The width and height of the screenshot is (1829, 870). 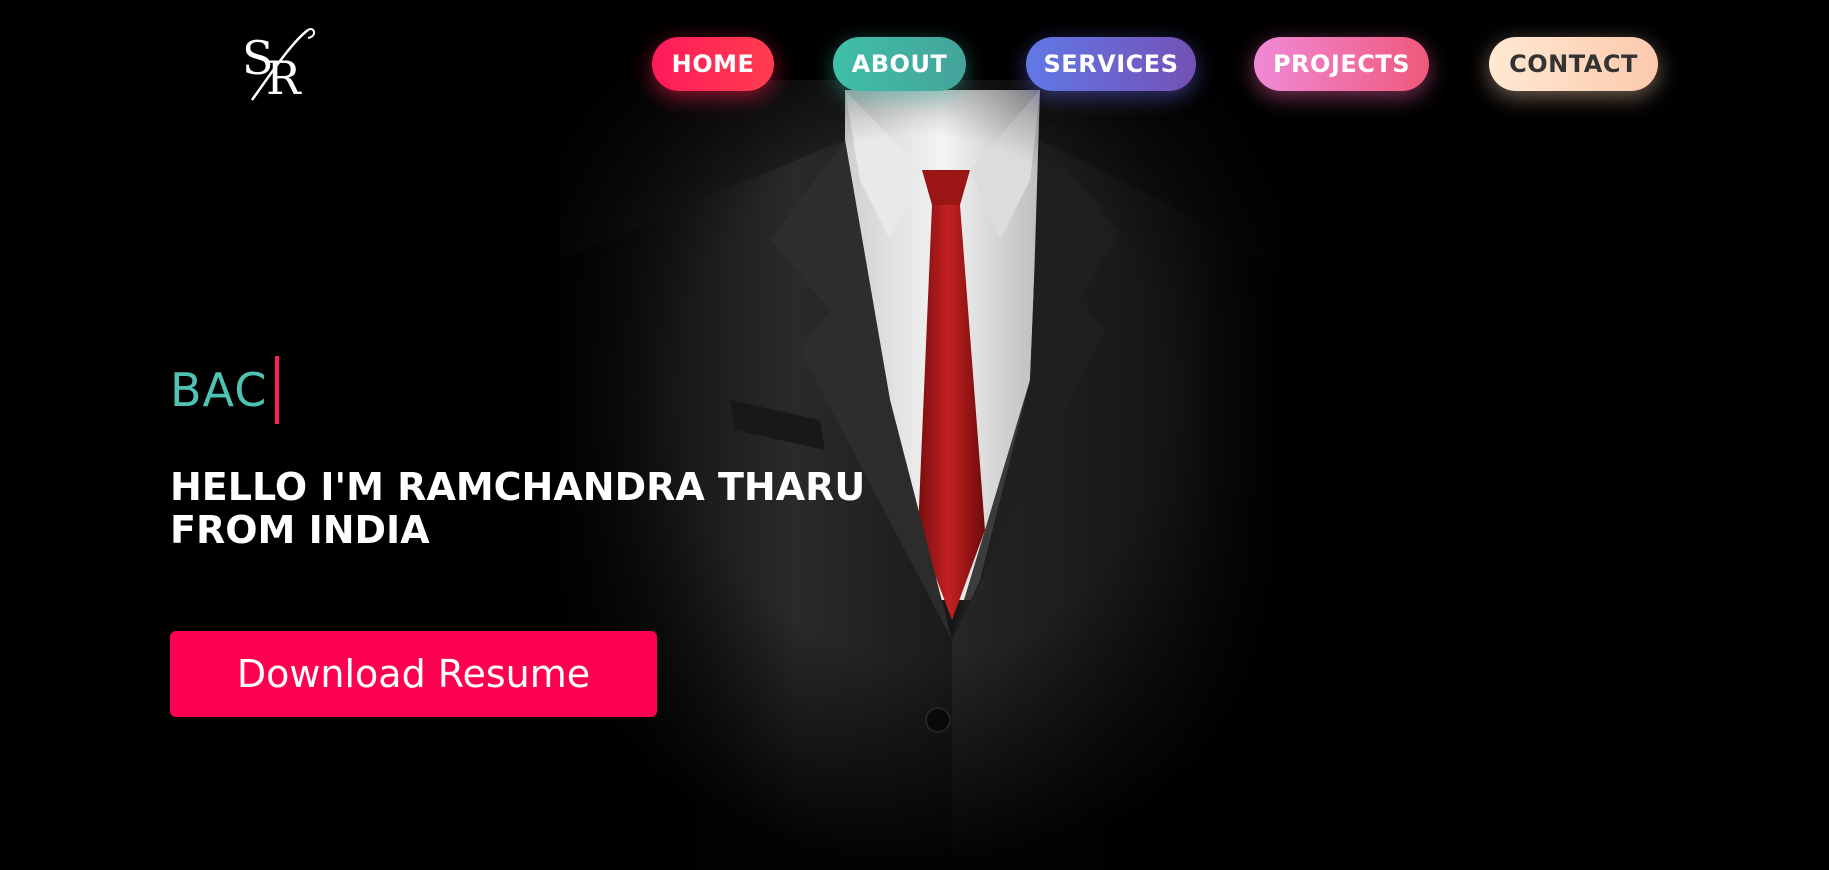 I want to click on nav-home-button: HOME, so click(x=713, y=64).